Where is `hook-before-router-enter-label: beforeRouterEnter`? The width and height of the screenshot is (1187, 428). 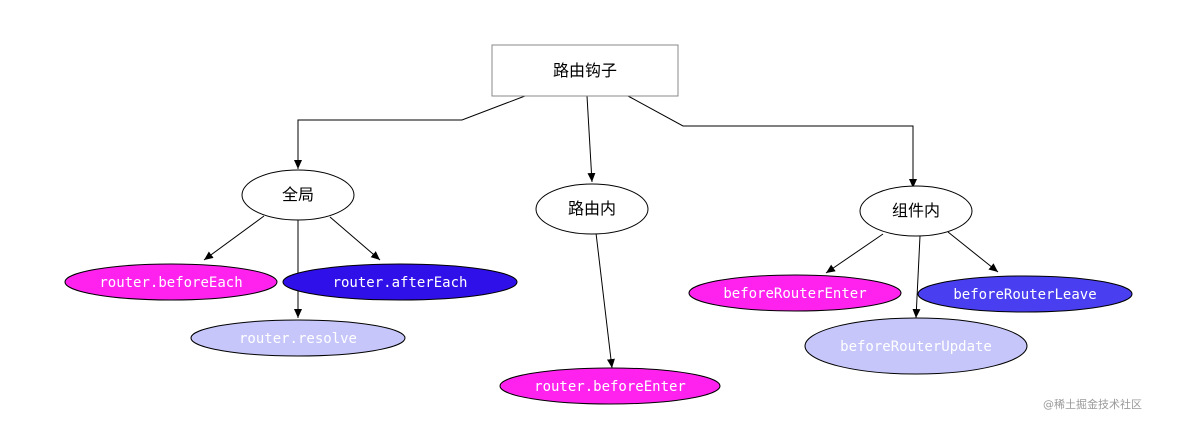 hook-before-router-enter-label: beforeRouterEnter is located at coordinates (794, 294).